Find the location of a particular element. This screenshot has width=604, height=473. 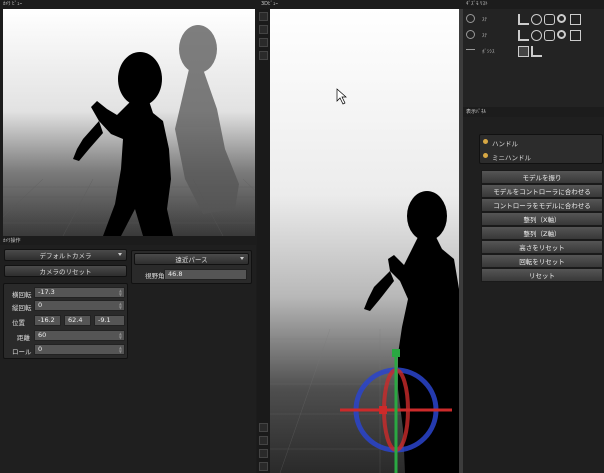

camera-select: デフォルトカメラ is located at coordinates (65, 255).